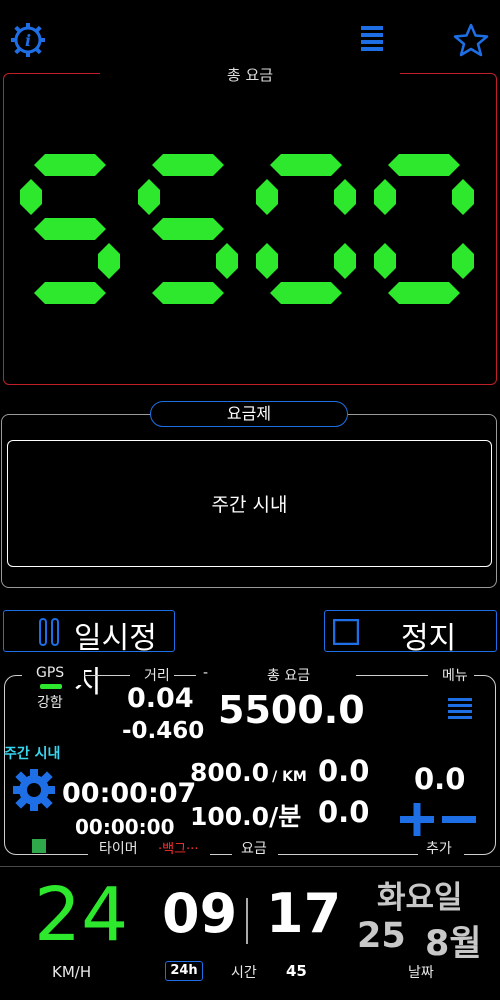 The width and height of the screenshot is (500, 1000). Describe the element at coordinates (429, 638) in the screenshot. I see `stop-label: 정지` at that location.